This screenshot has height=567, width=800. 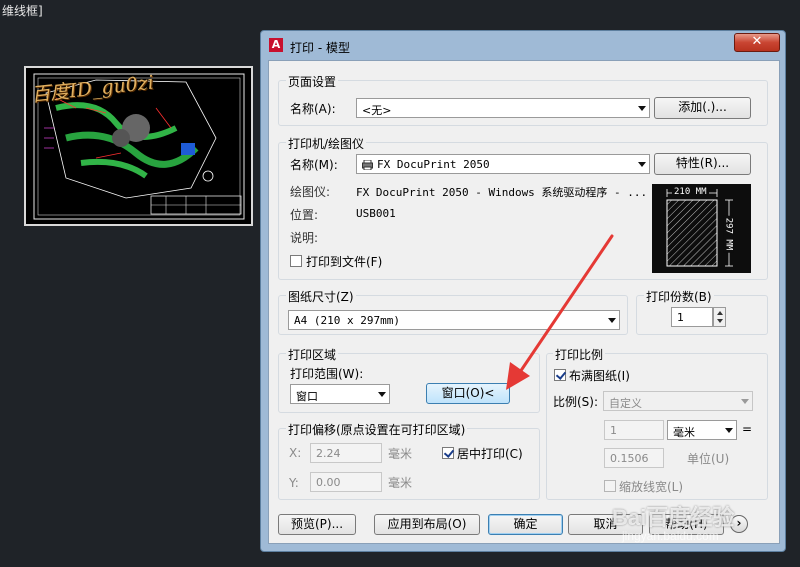 I want to click on equals-sign: =, so click(x=747, y=429).